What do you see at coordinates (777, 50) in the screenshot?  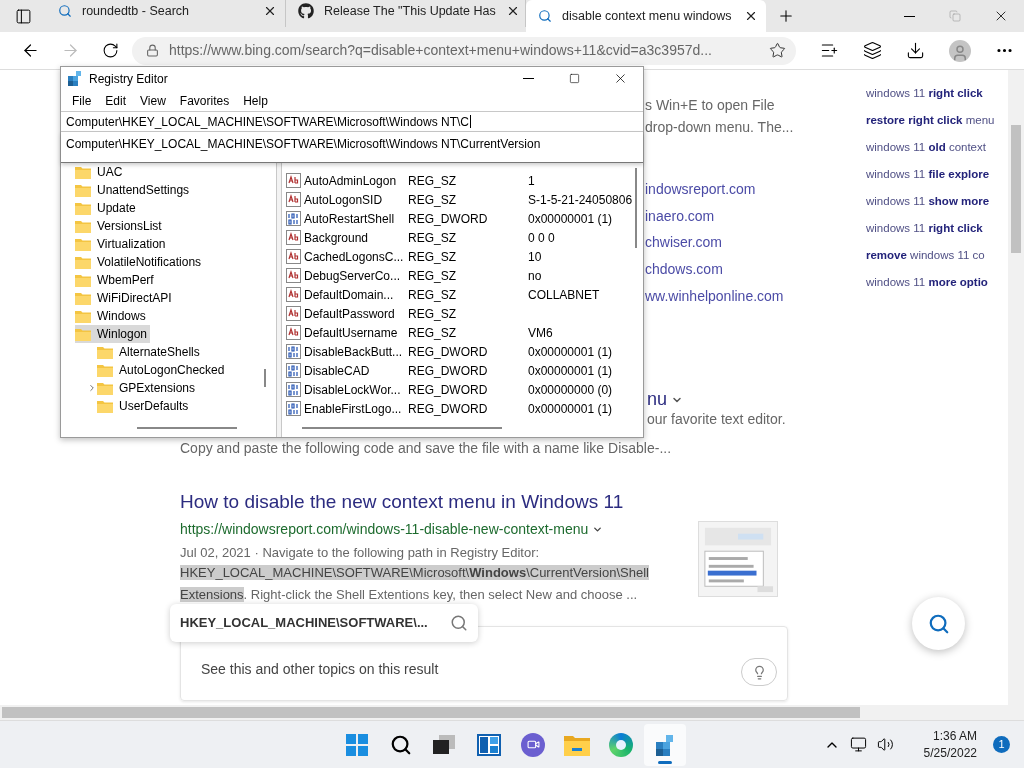 I see `add-favorite-icon` at bounding box center [777, 50].